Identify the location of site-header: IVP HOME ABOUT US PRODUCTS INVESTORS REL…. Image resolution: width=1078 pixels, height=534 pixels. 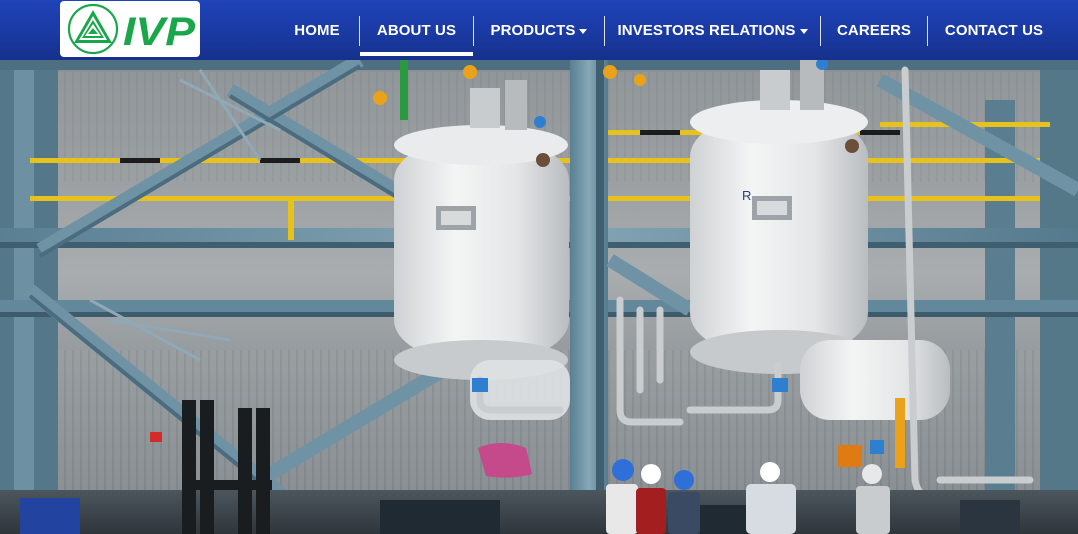
(539, 30).